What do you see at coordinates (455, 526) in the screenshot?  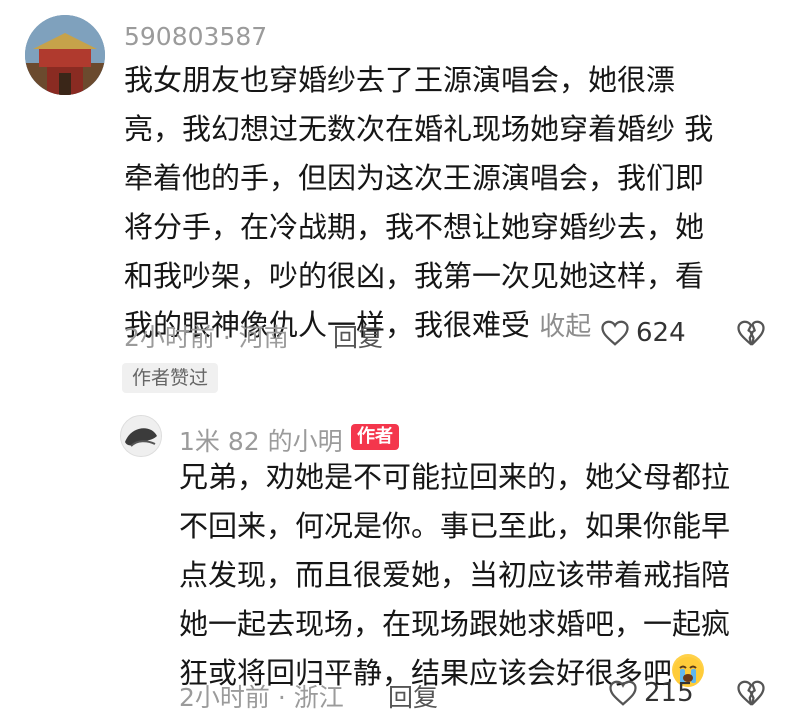 I see `reply-line: 不回来，何况是你。事已至此，如果你能早` at bounding box center [455, 526].